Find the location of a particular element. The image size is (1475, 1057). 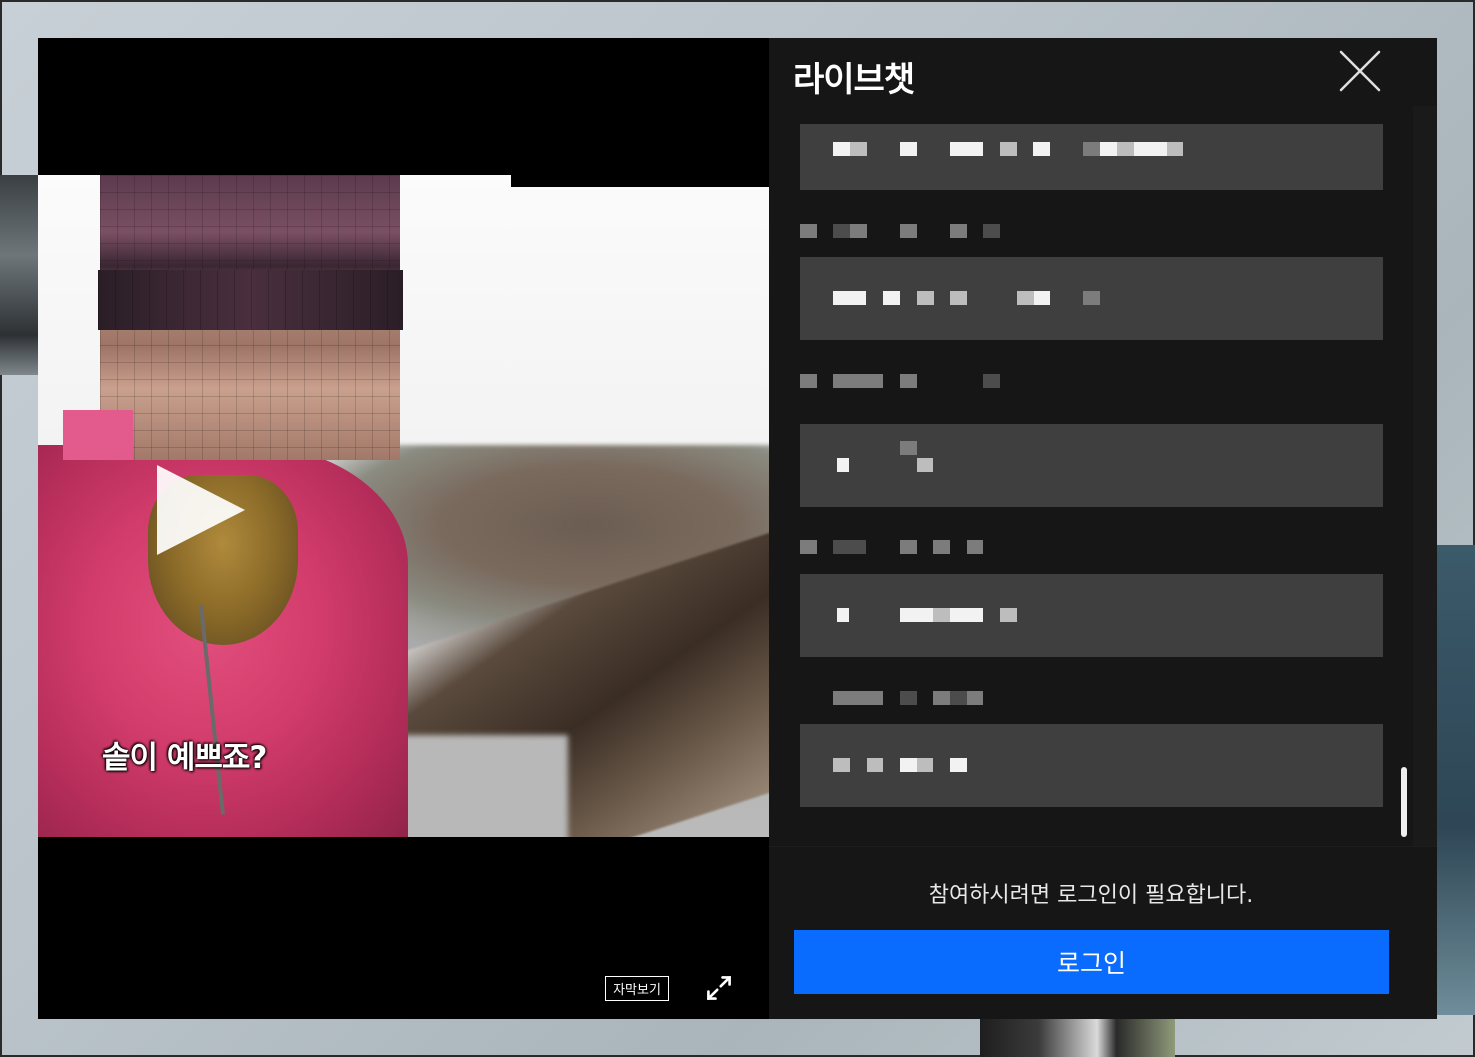

chat-footer: 참여하시려면 로그인이 필요합니다. 로그인 is located at coordinates (1103, 932).